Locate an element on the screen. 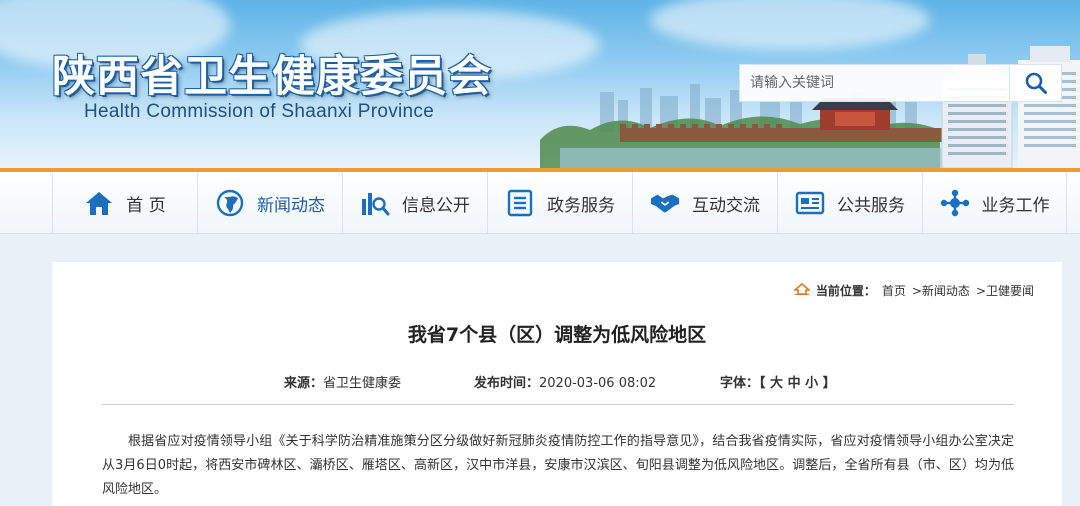 This screenshot has height=506, width=1080. date-value: 2020-03-06 08:02 is located at coordinates (598, 383).